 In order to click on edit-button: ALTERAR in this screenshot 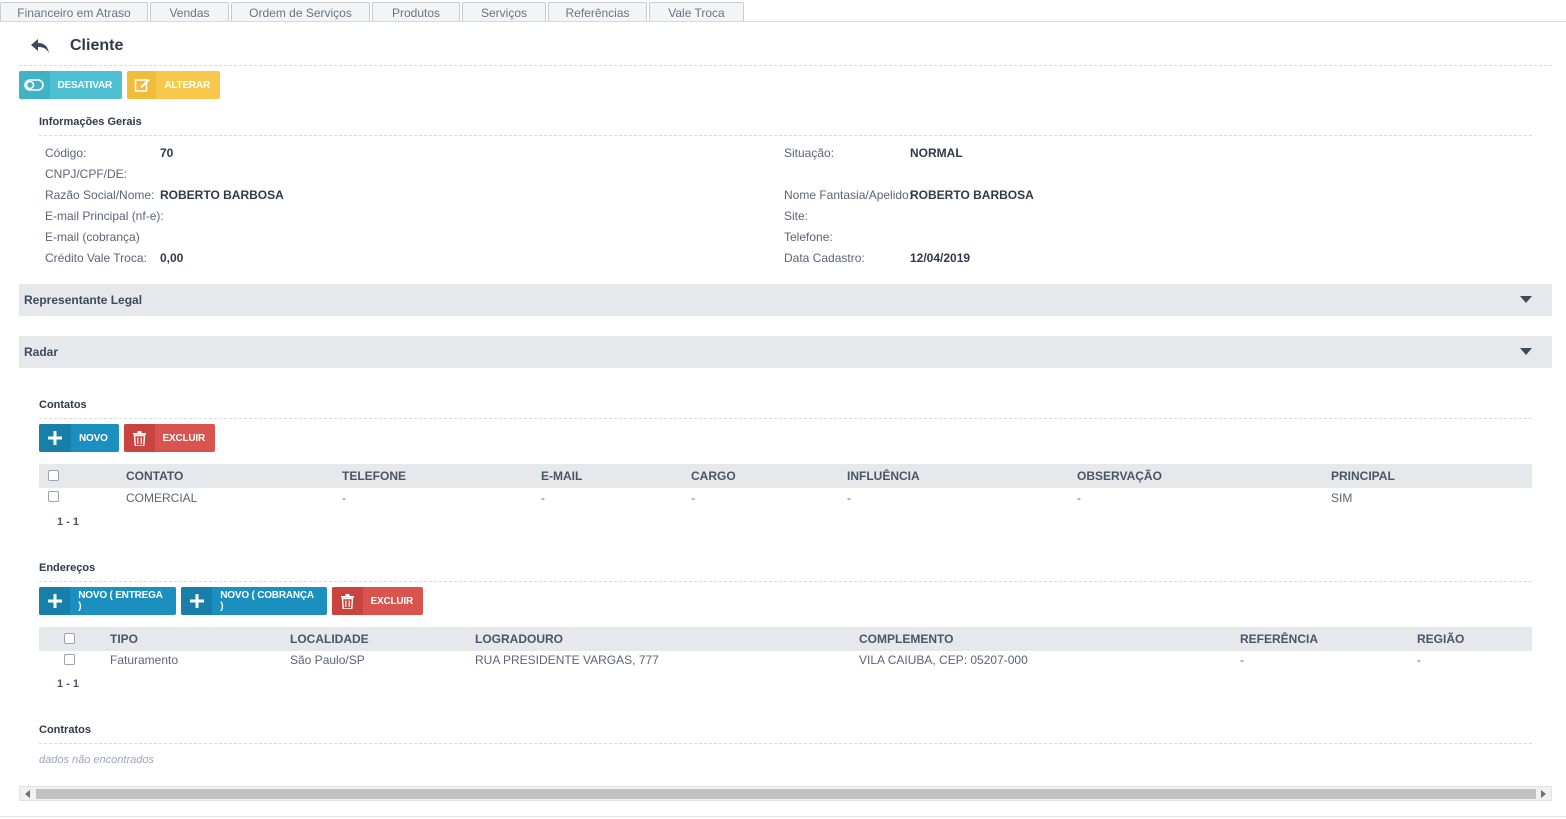, I will do `click(173, 85)`.